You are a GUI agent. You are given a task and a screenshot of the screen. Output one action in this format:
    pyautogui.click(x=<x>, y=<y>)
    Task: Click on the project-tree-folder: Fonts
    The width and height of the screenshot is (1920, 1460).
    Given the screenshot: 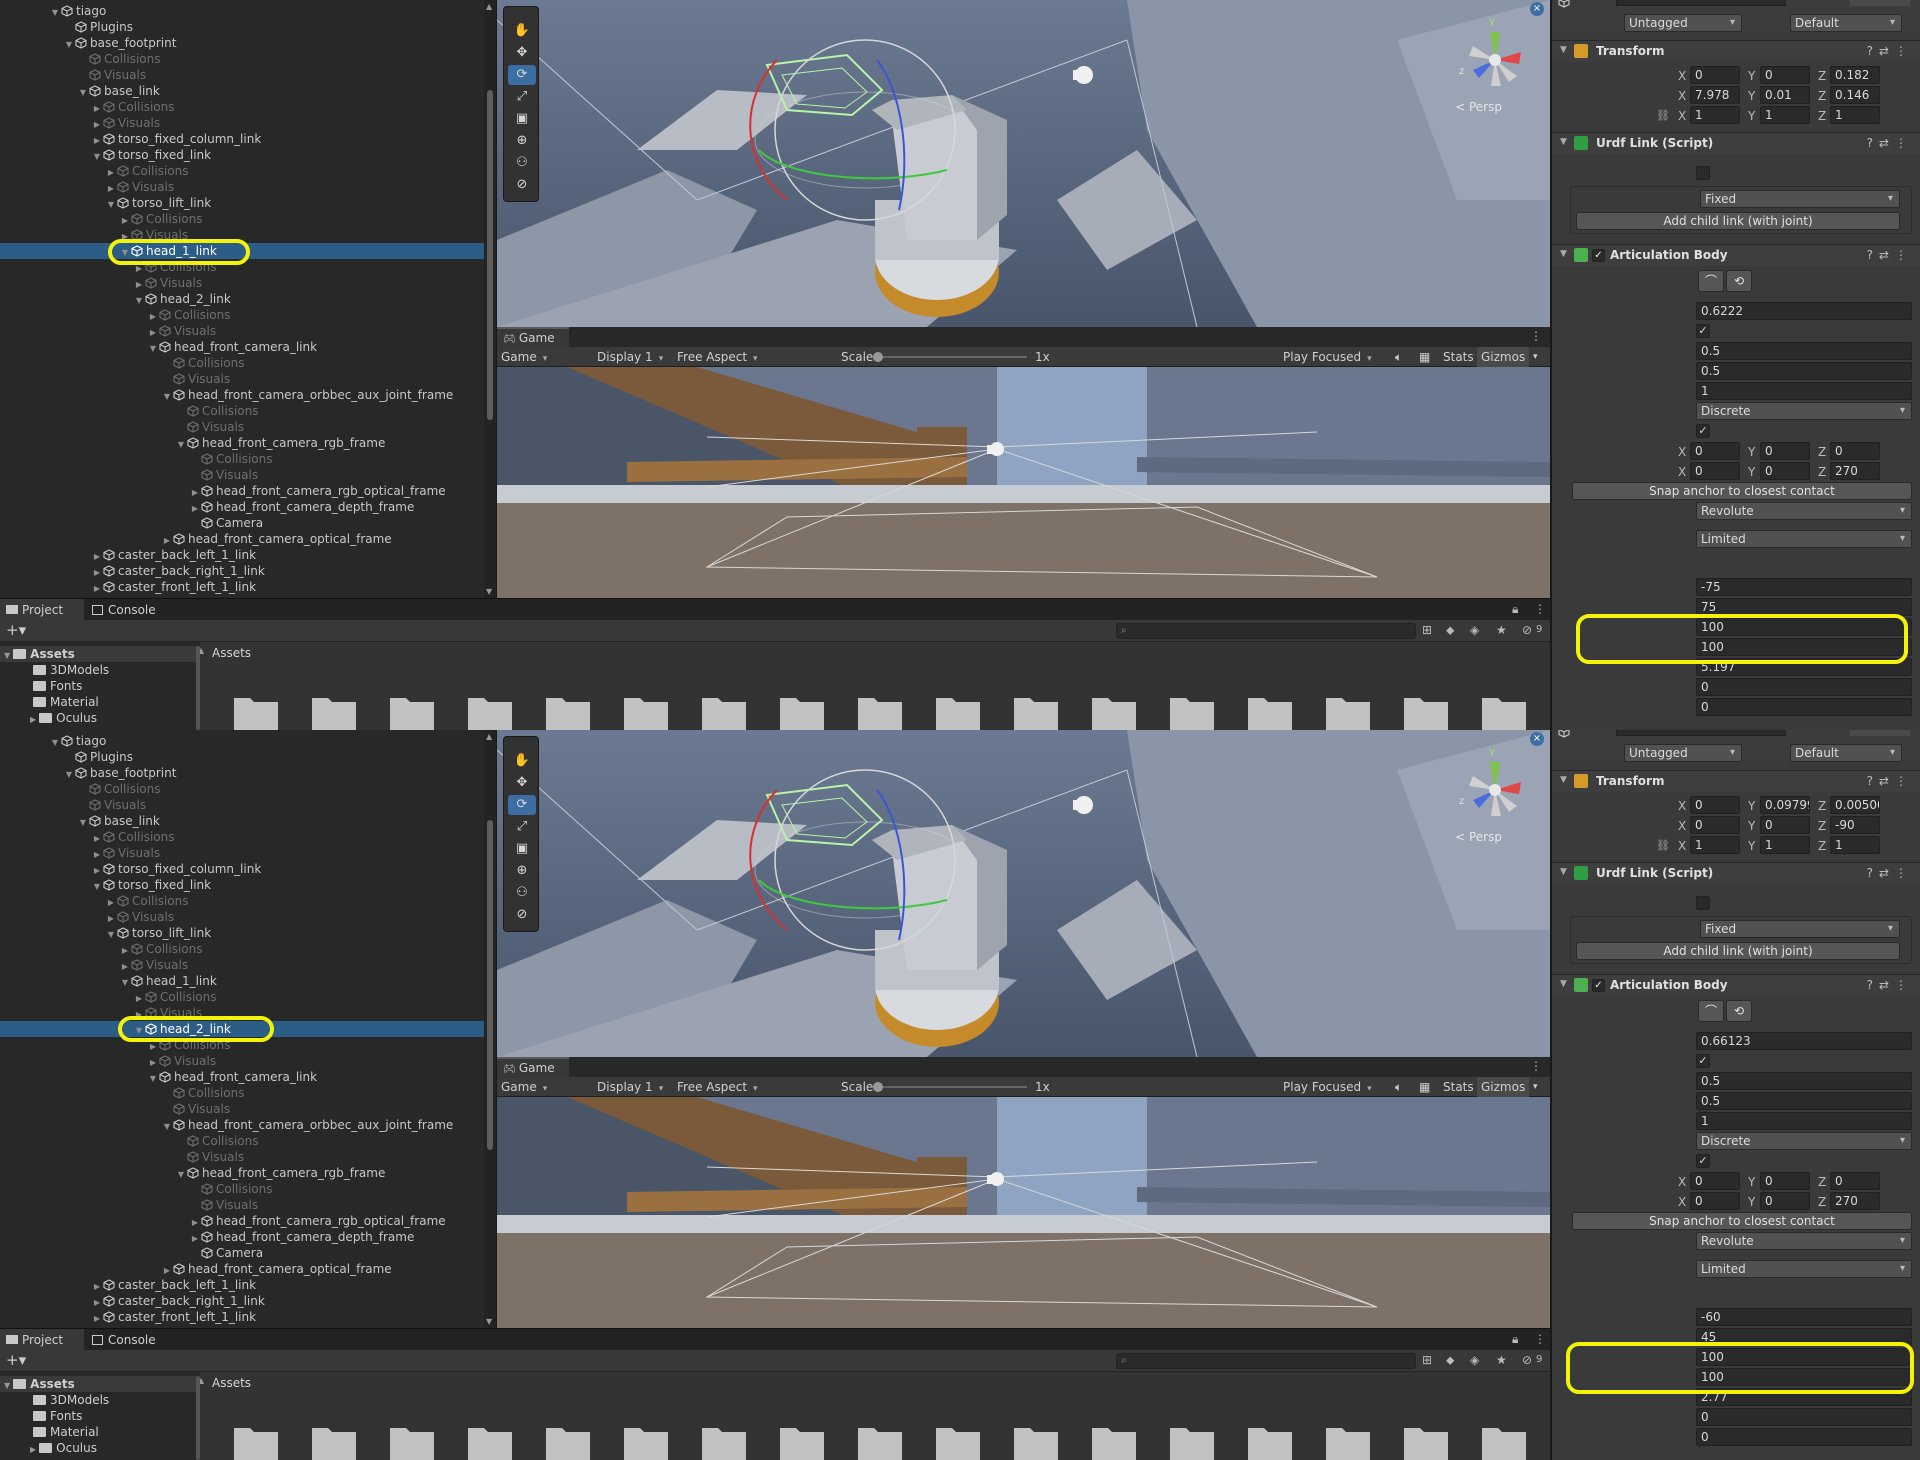 What is the action you would take?
    pyautogui.click(x=98, y=1416)
    